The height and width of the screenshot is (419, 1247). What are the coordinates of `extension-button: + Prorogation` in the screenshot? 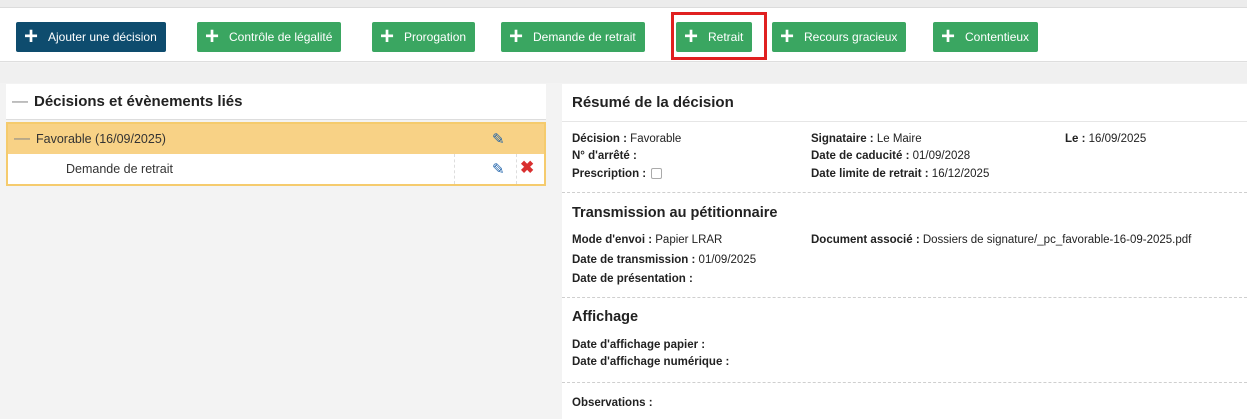 It's located at (424, 37).